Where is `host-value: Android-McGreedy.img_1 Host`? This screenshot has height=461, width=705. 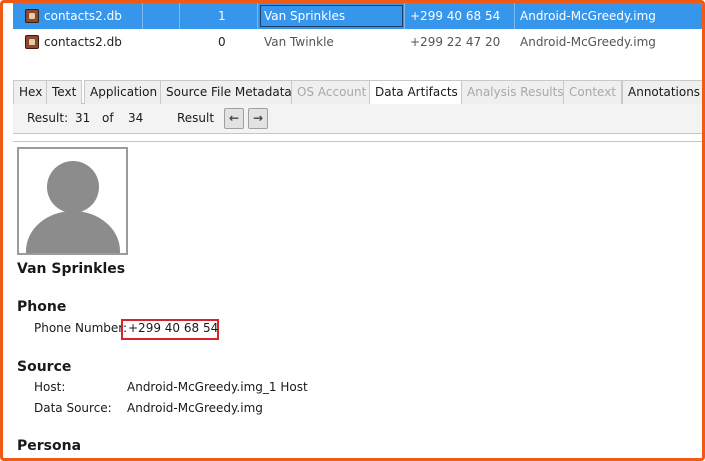 host-value: Android-McGreedy.img_1 Host is located at coordinates (217, 387).